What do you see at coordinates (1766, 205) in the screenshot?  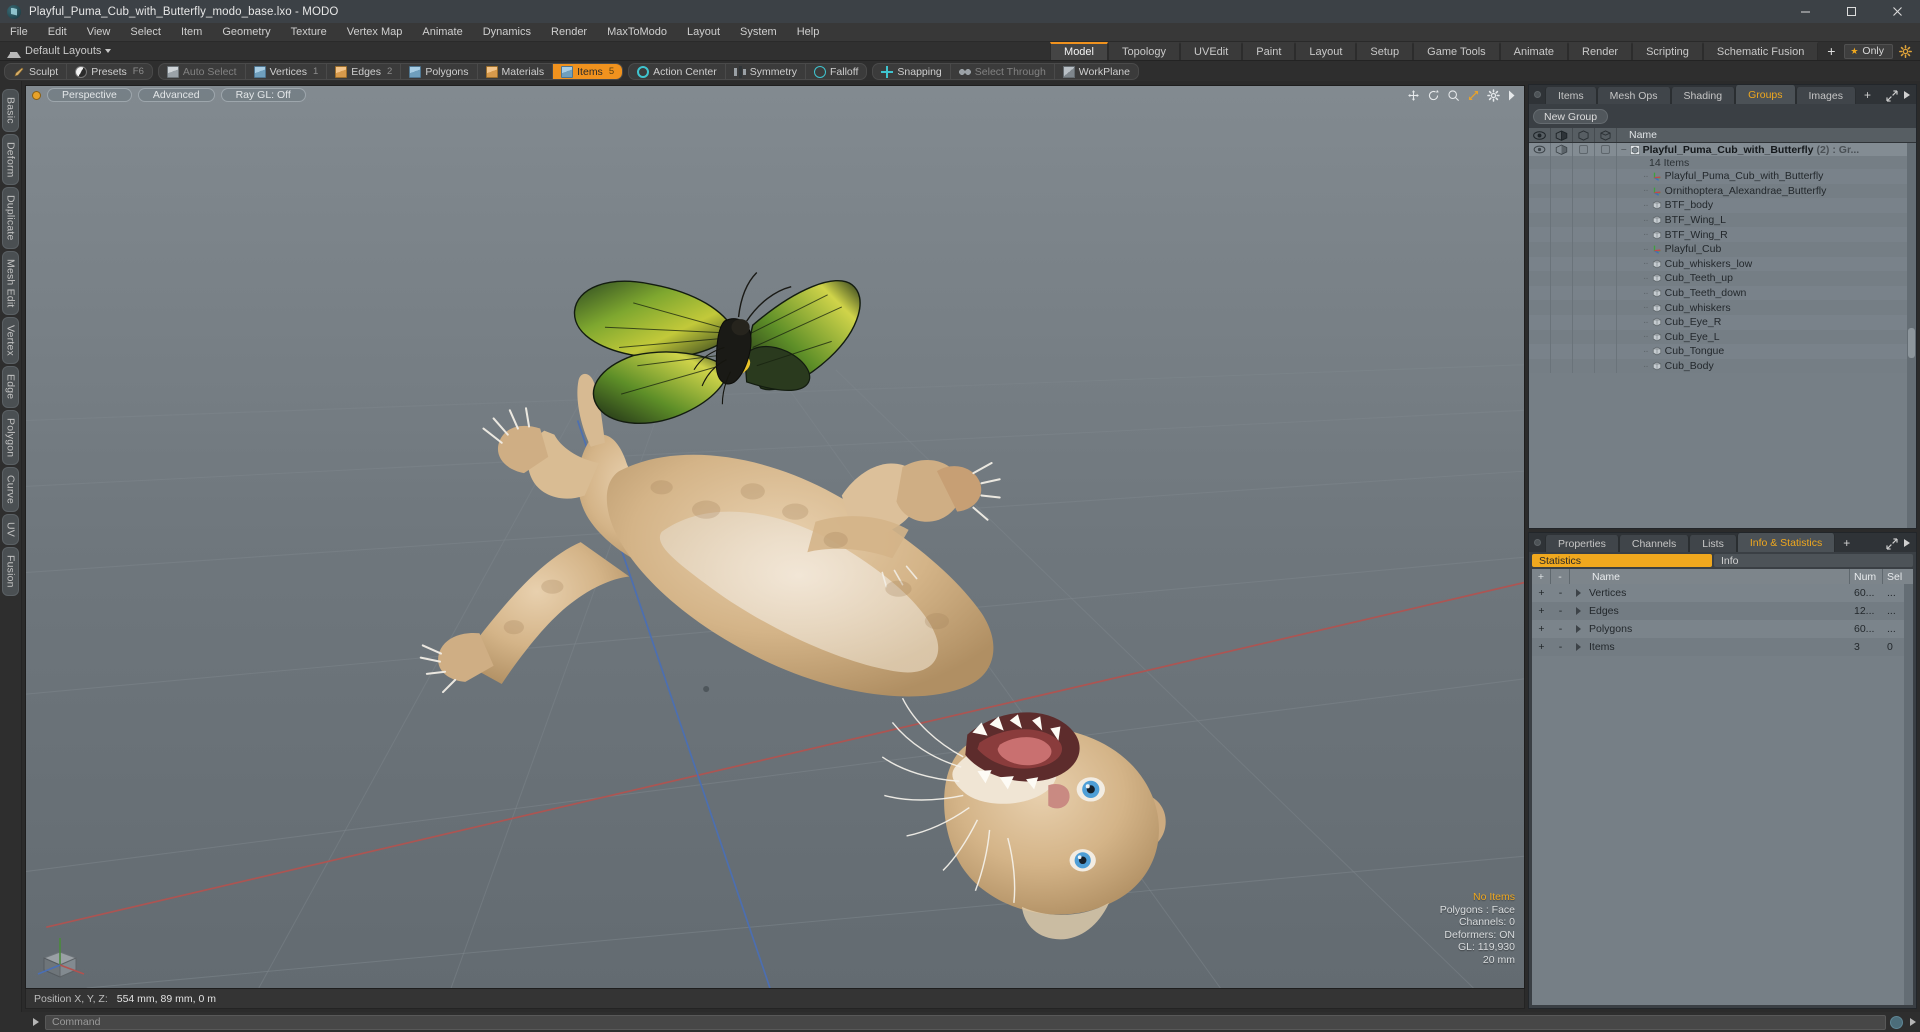 I see `item-name-cell: ·· BTF_body` at bounding box center [1766, 205].